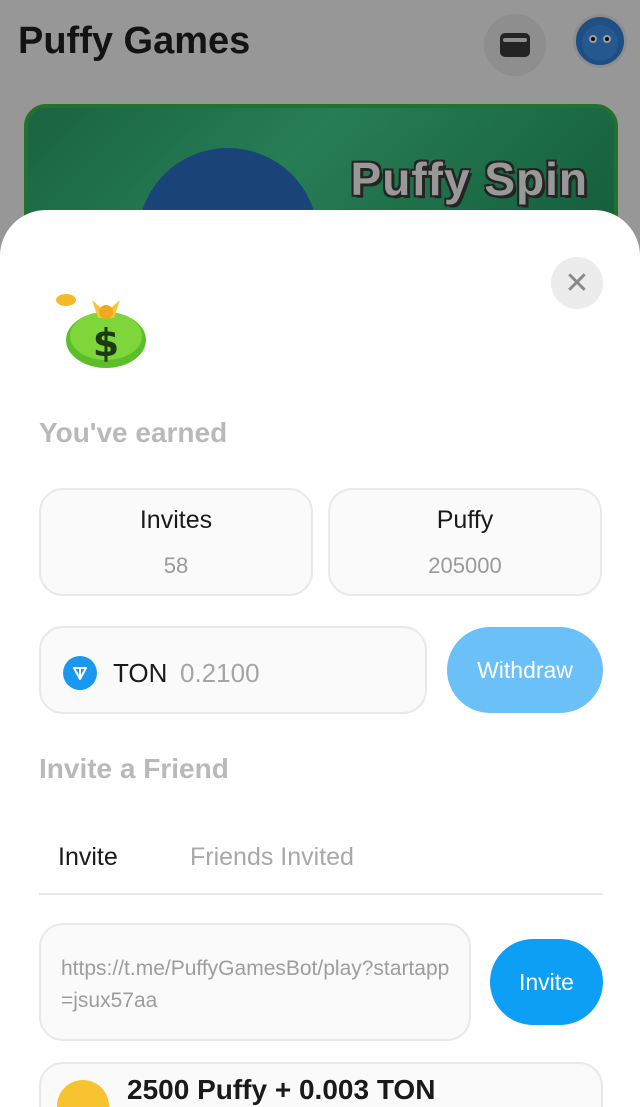 This screenshot has height=1107, width=640. I want to click on ton-label: TON, so click(140, 673).